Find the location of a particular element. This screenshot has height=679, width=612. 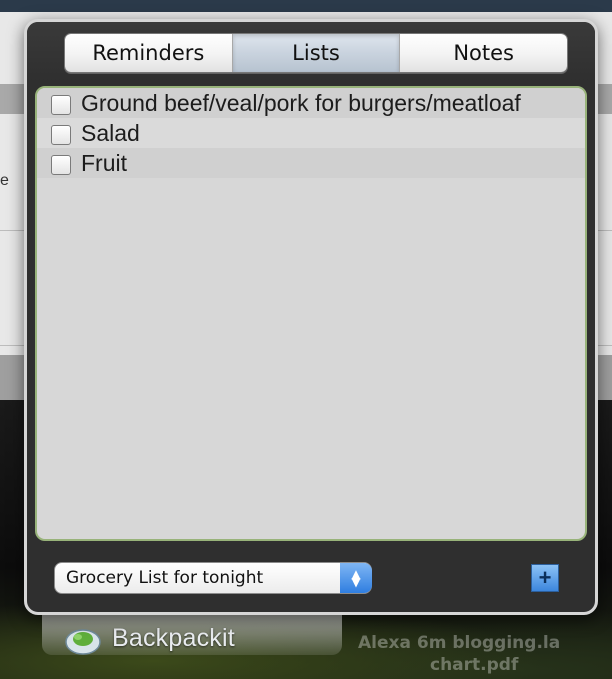

list-item-text: Salad is located at coordinates (110, 133).